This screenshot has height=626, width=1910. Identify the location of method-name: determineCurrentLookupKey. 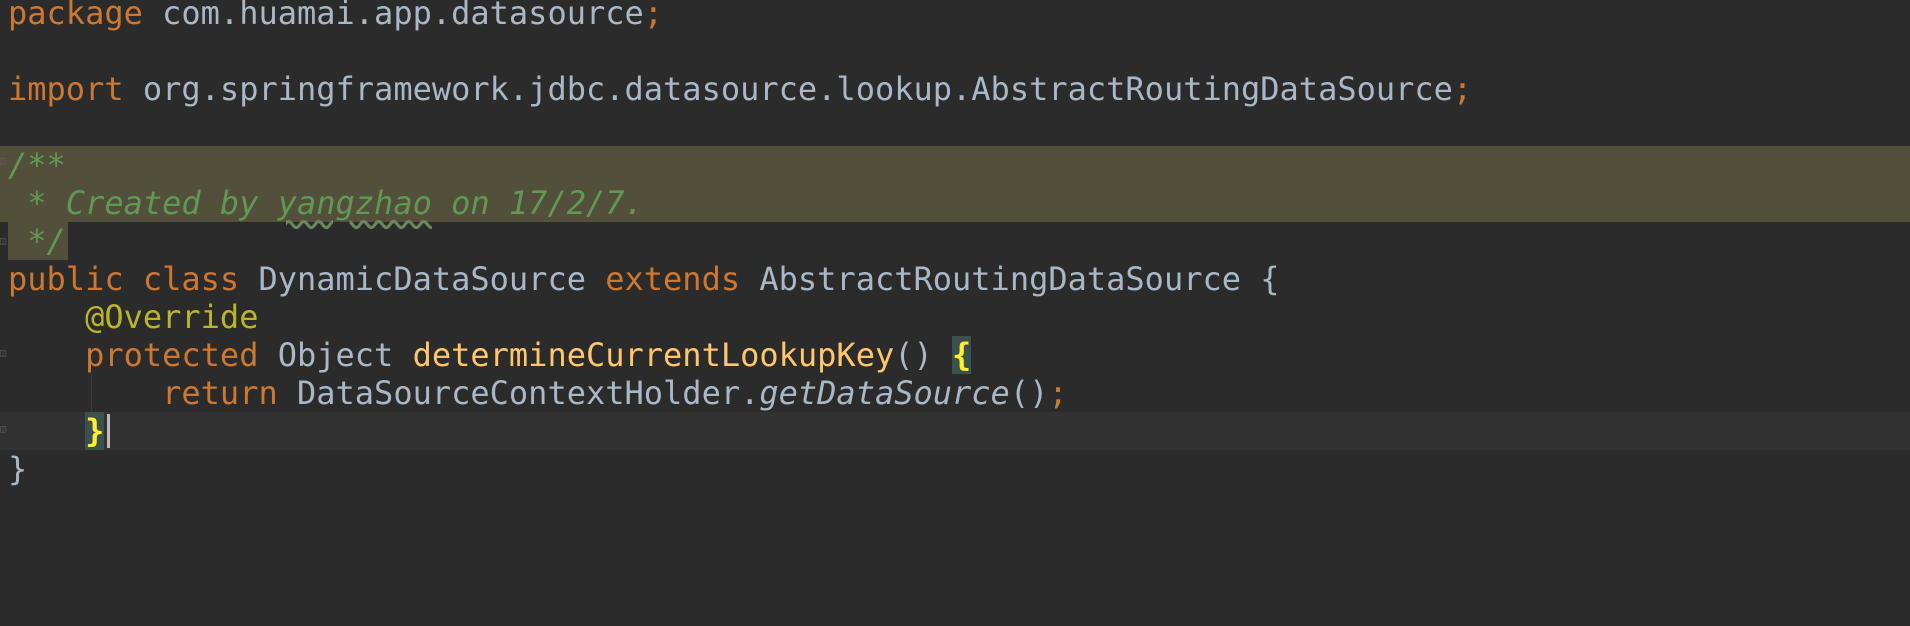
(653, 355).